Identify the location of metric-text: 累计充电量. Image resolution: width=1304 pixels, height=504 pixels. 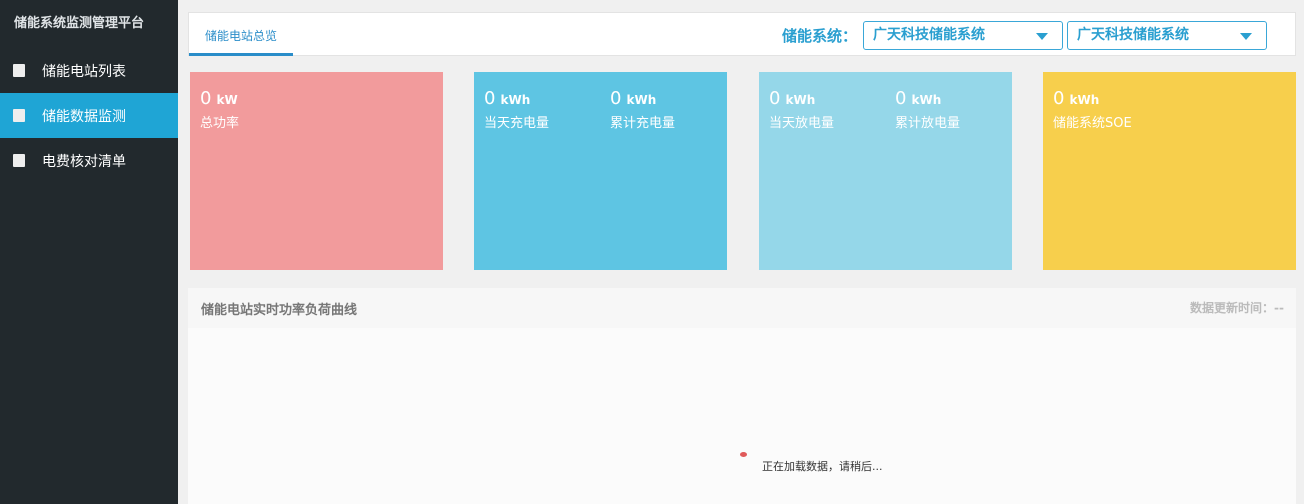
(643, 123).